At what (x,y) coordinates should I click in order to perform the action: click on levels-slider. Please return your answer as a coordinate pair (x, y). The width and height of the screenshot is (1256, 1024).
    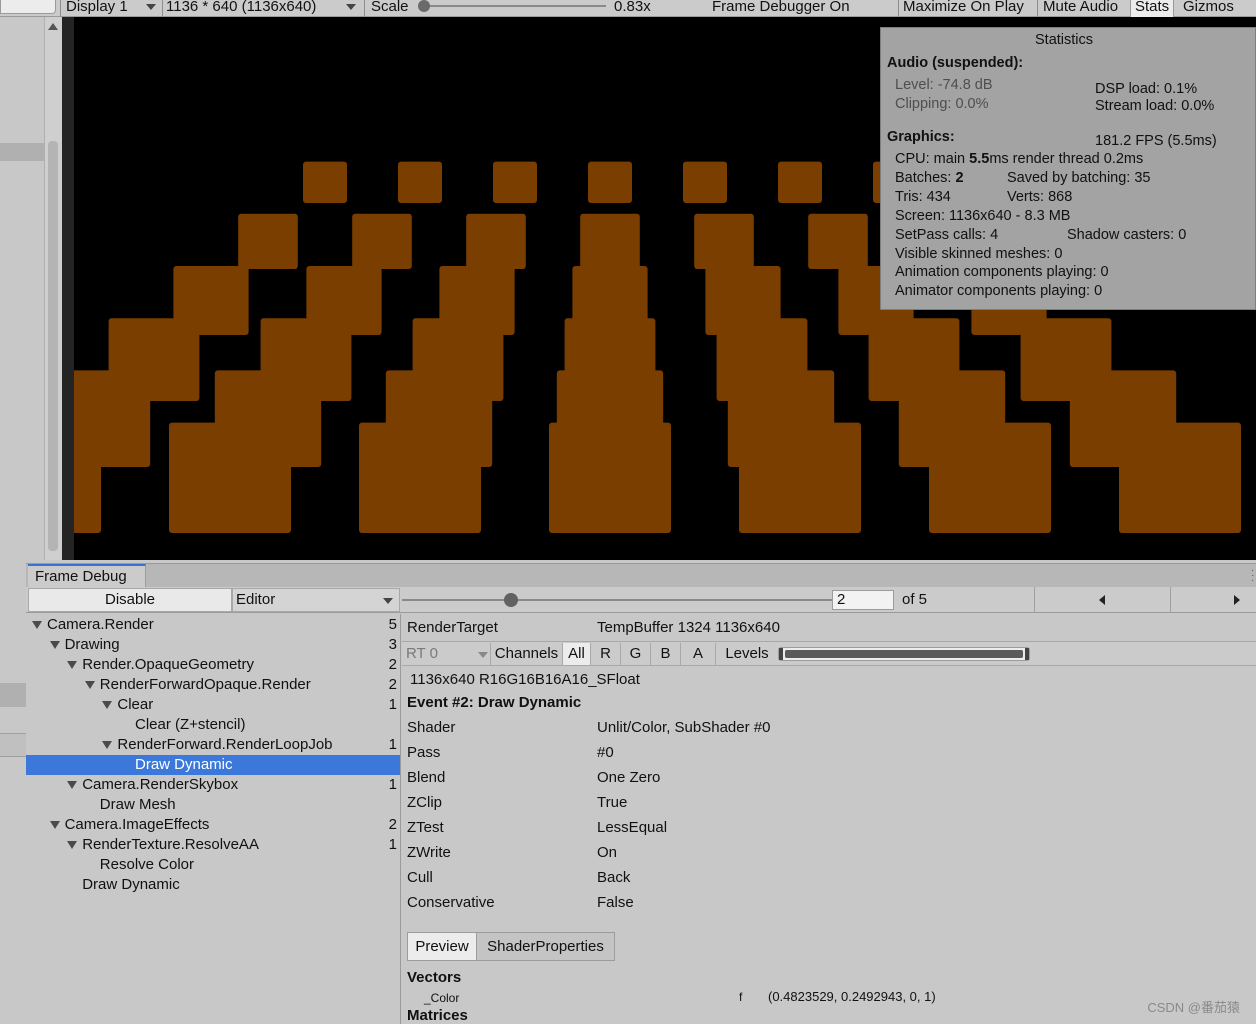
    Looking at the image, I should click on (904, 654).